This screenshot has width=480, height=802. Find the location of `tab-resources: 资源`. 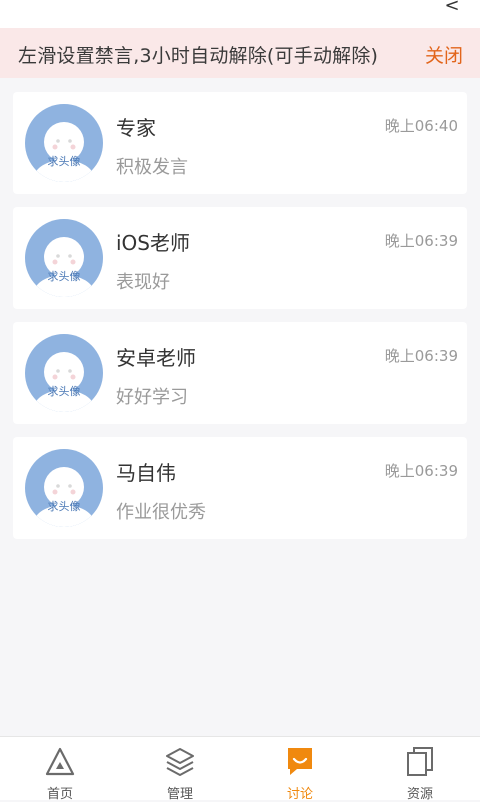

tab-resources: 资源 is located at coordinates (420, 769).